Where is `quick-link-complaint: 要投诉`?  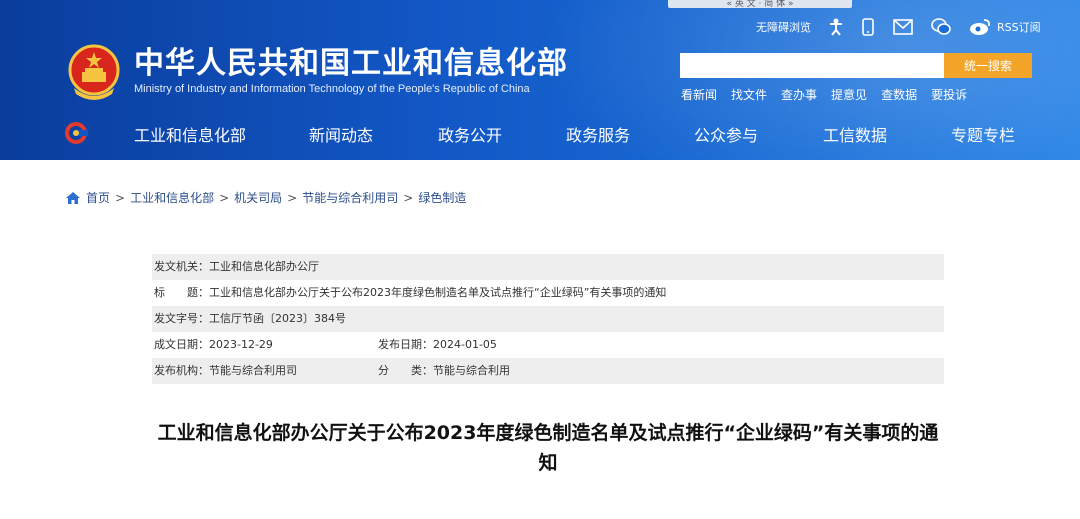 quick-link-complaint: 要投诉 is located at coordinates (949, 94).